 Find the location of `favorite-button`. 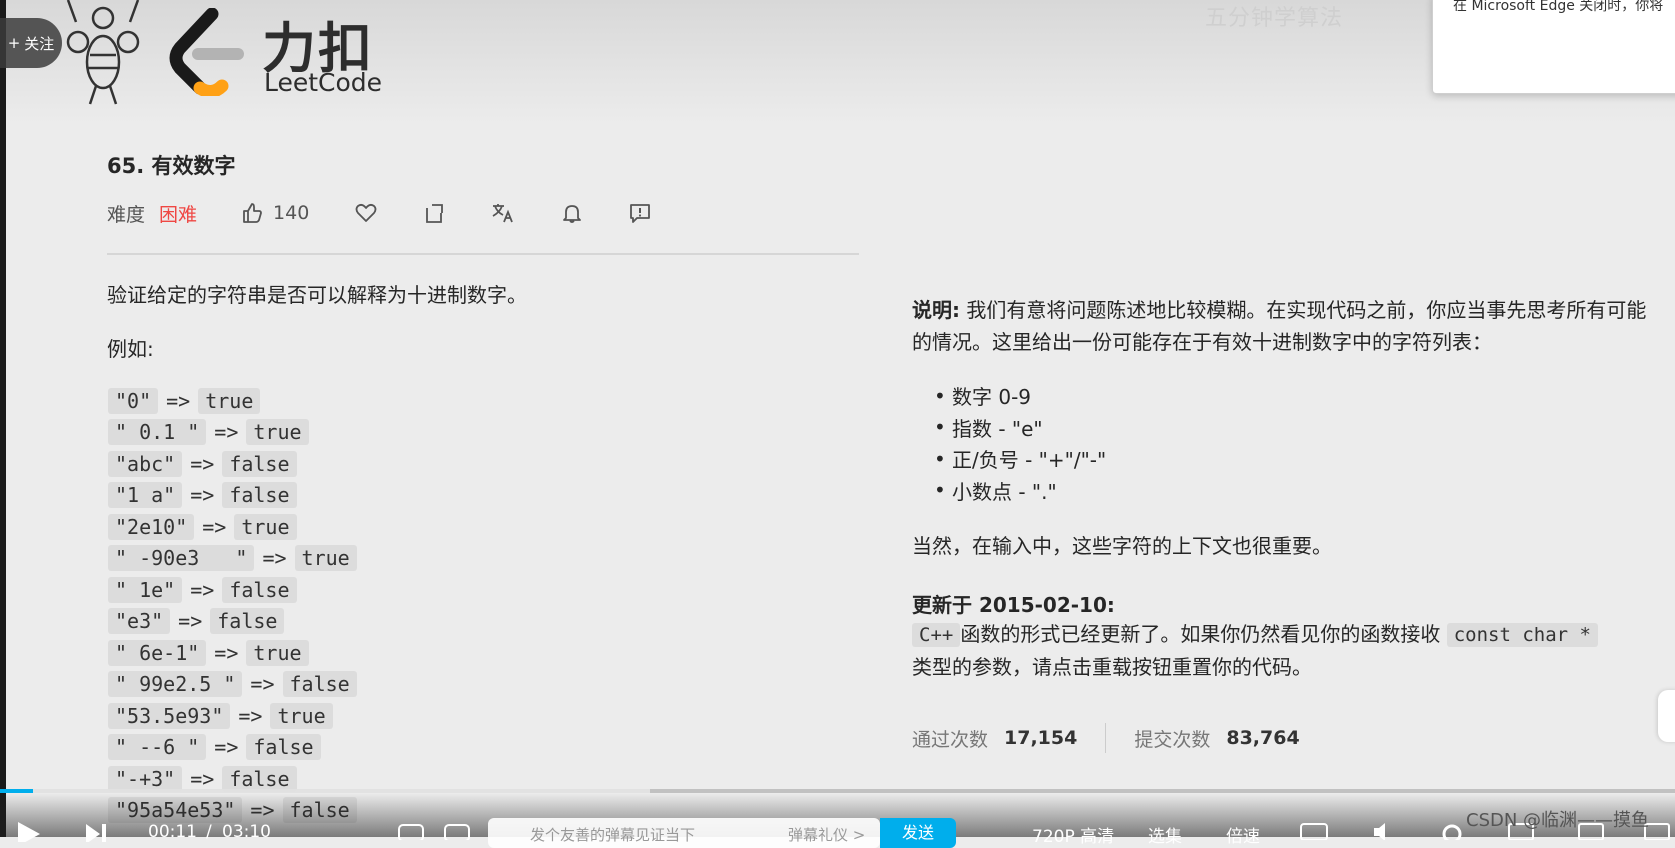

favorite-button is located at coordinates (366, 213).